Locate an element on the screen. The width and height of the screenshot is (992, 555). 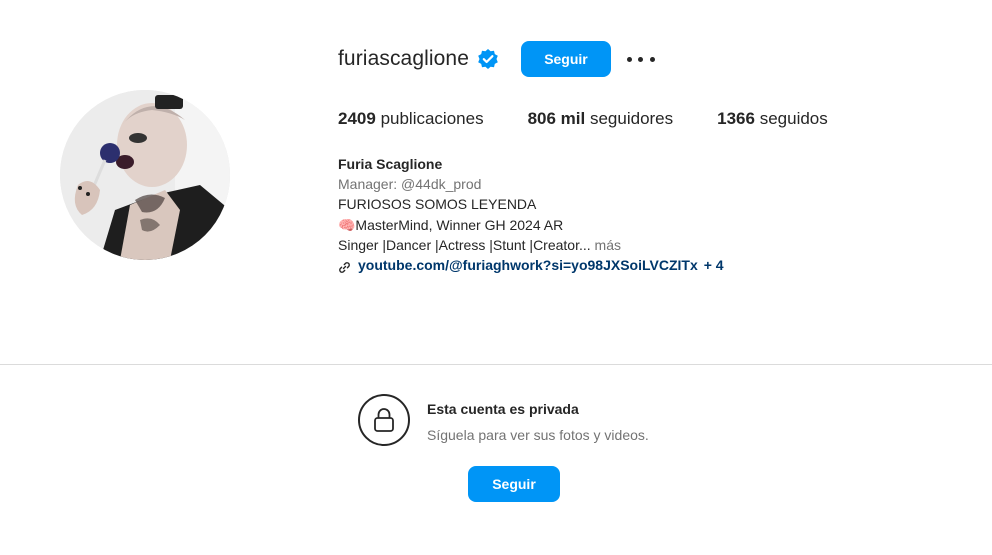
follow-button: Seguir is located at coordinates (565, 59).